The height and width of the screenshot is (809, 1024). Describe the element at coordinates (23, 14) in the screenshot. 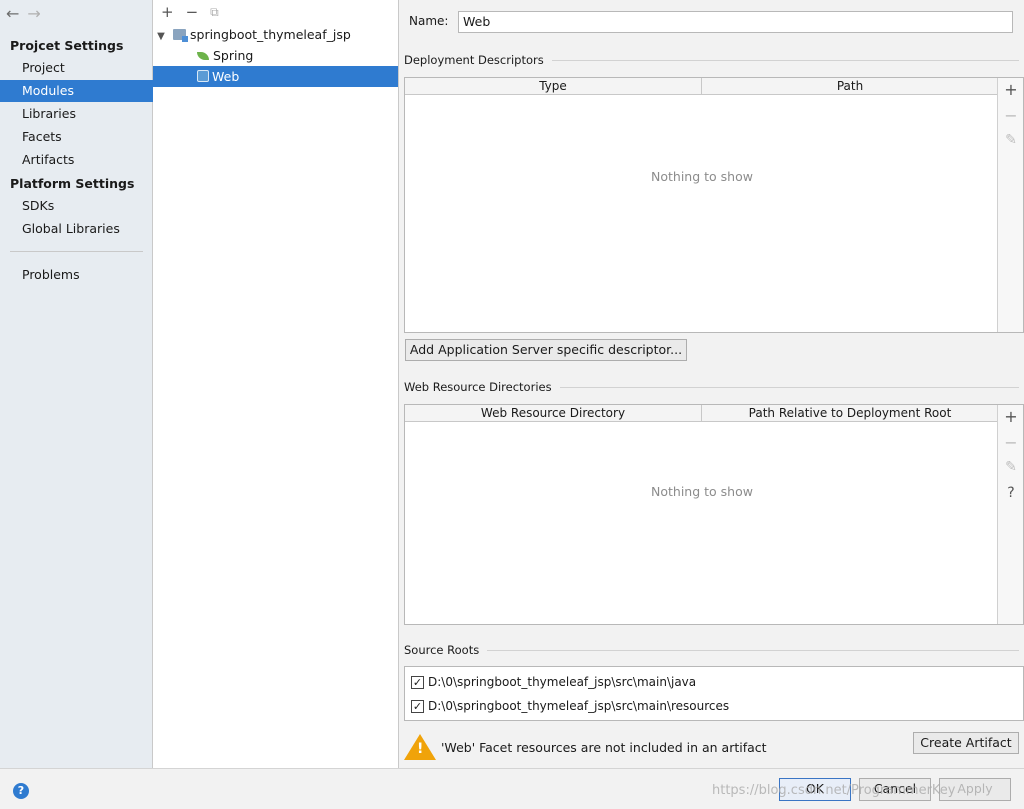

I see `nav-arrows: ← →` at that location.